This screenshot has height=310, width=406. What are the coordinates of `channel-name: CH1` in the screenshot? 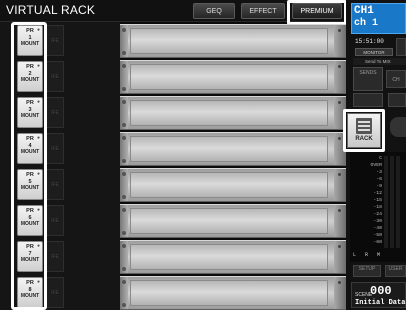 It's located at (364, 11).